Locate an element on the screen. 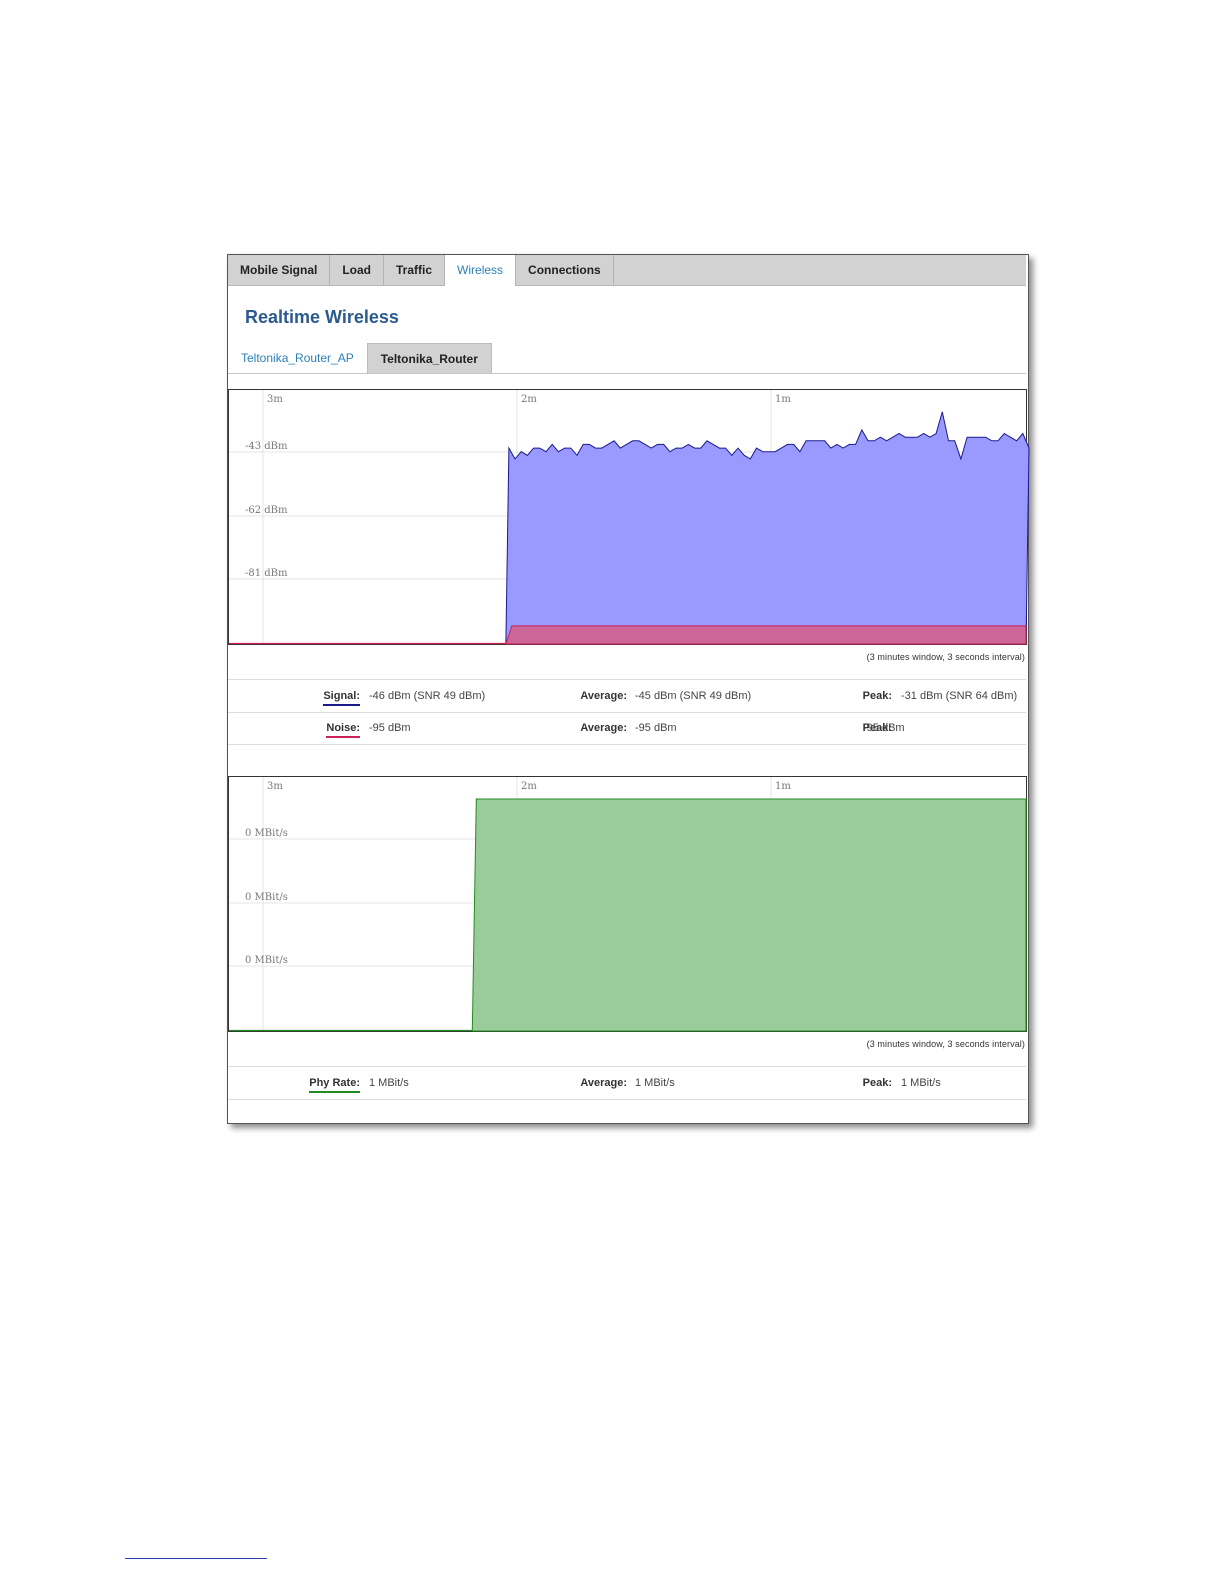 The width and height of the screenshot is (1224, 1584). phy-peak-label: Peak: is located at coordinates (877, 1083).